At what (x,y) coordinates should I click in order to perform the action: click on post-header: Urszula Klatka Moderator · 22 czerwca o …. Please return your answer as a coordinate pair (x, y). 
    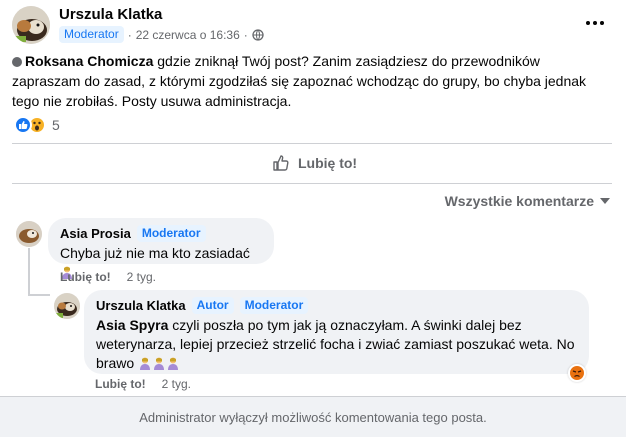
    Looking at the image, I should click on (313, 24).